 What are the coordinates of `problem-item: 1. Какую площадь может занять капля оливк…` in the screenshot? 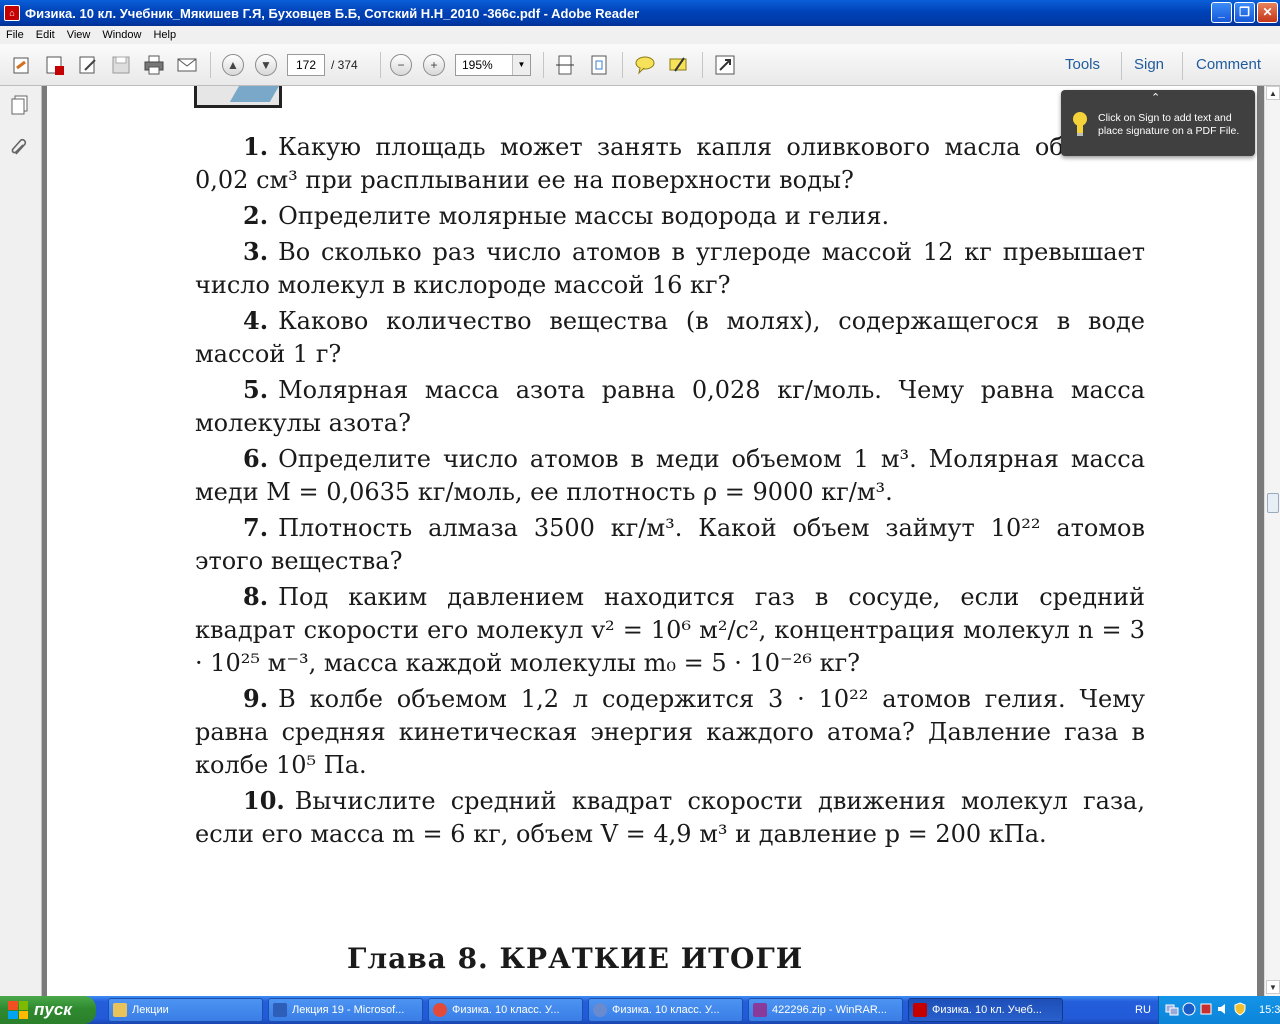 It's located at (670, 163).